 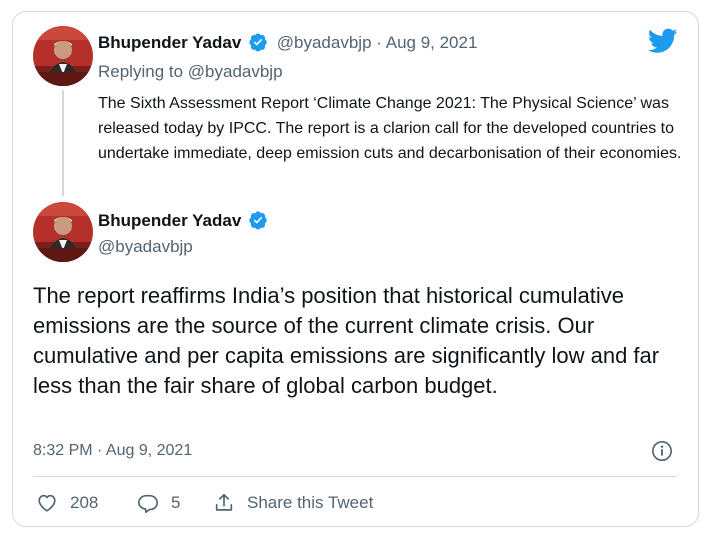 What do you see at coordinates (662, 451) in the screenshot?
I see `info-icon` at bounding box center [662, 451].